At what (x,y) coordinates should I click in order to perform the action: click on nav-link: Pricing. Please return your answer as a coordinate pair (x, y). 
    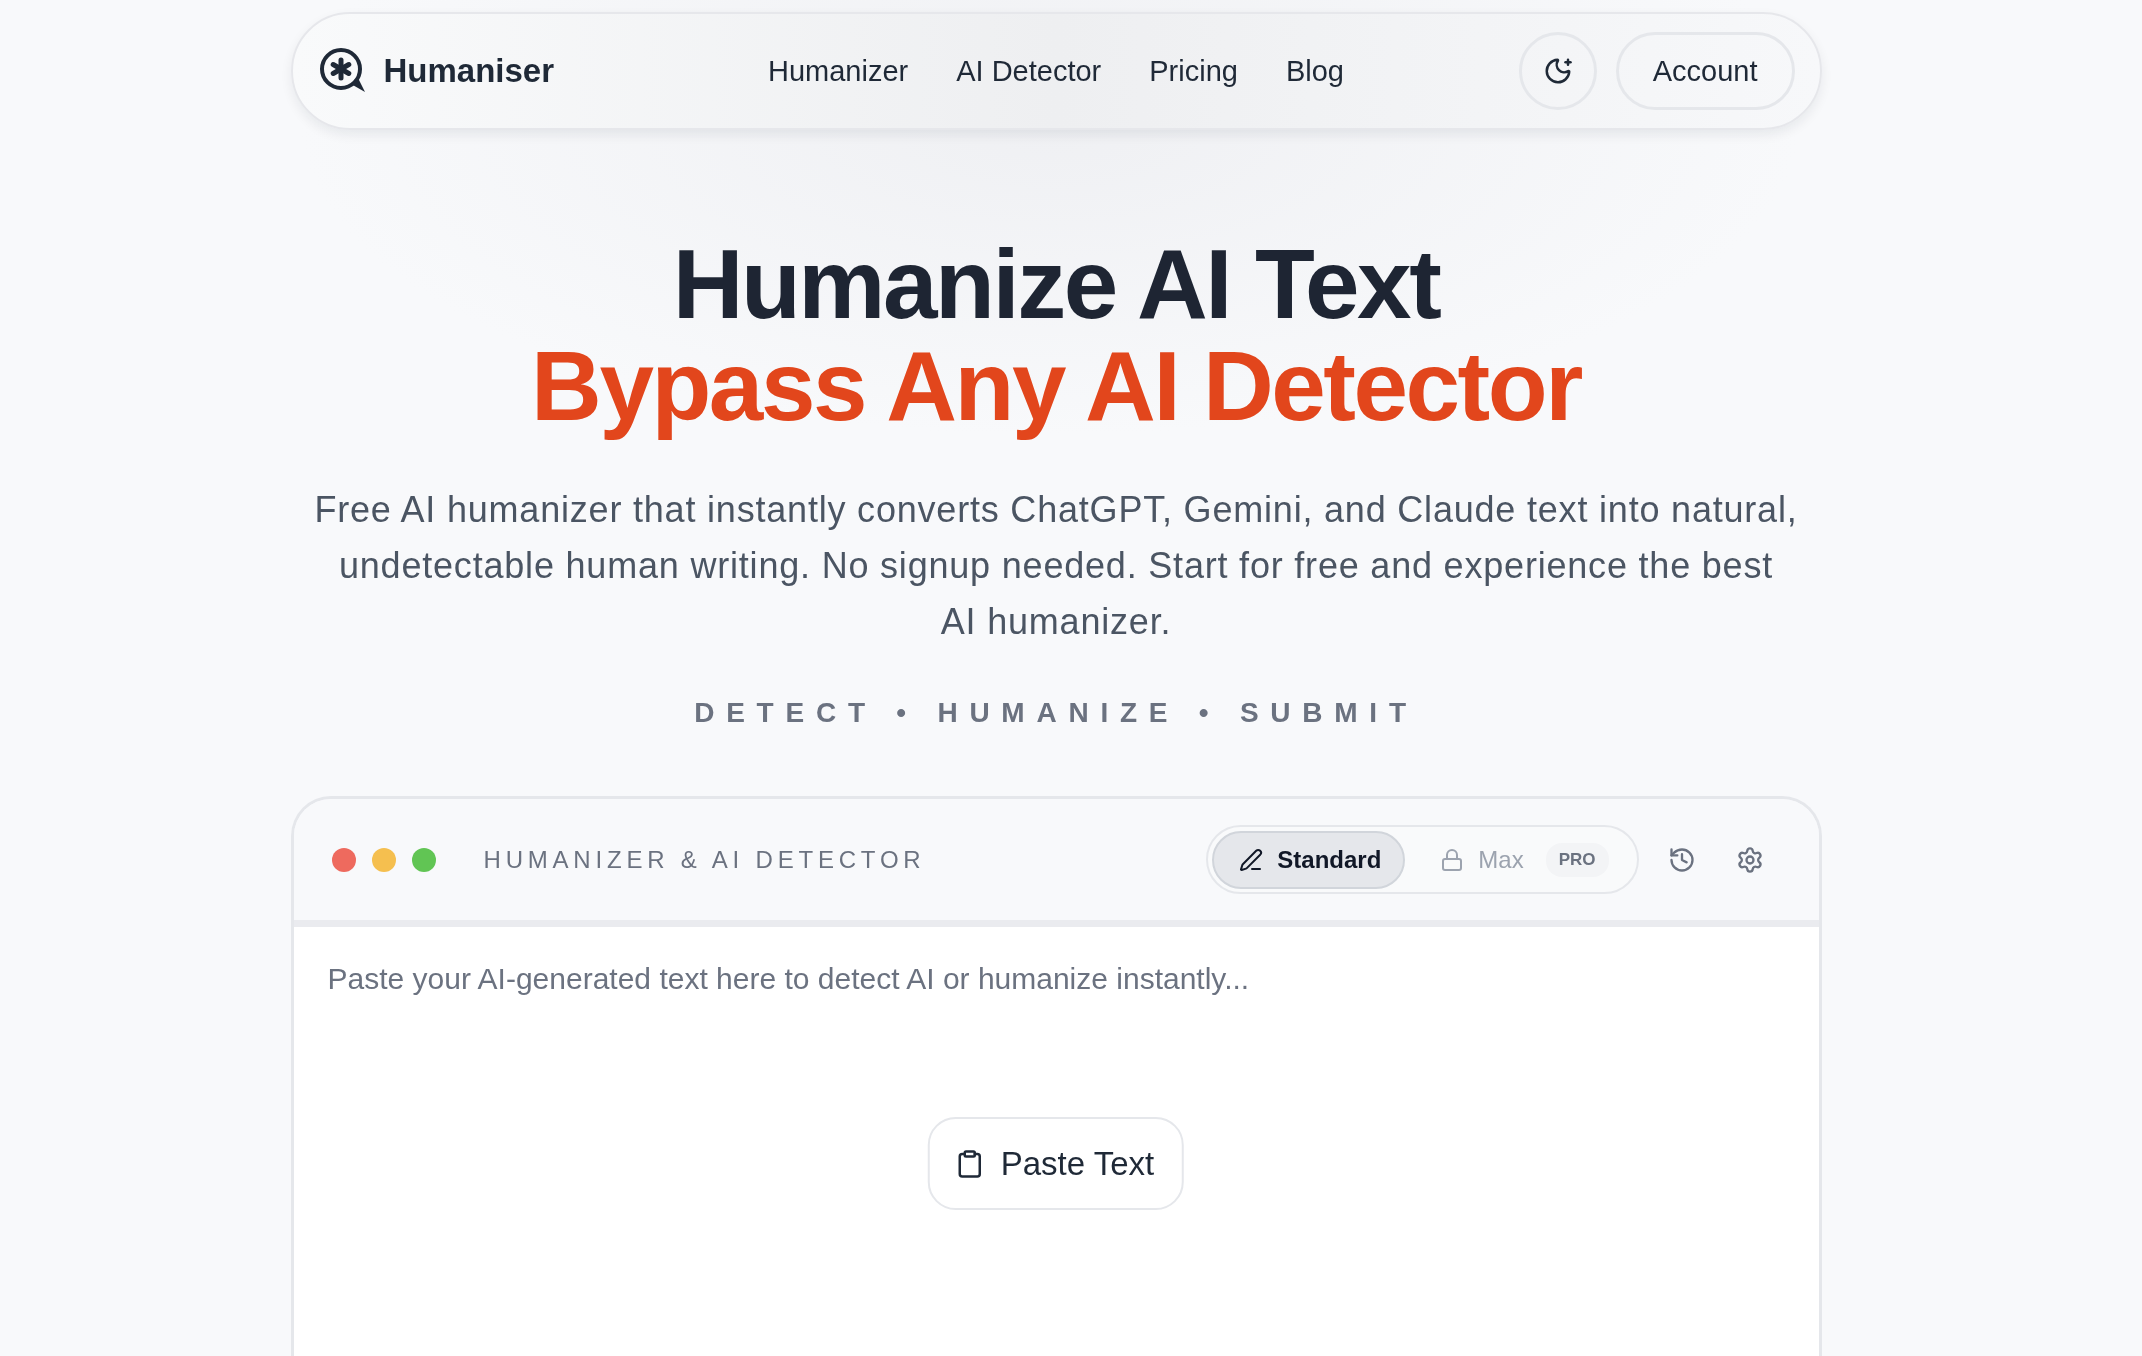
    Looking at the image, I should click on (1193, 71).